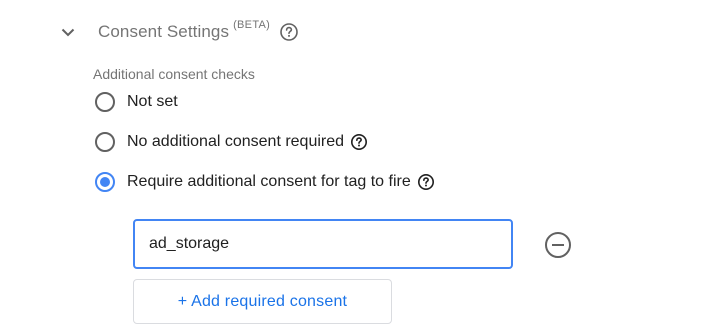 The height and width of the screenshot is (336, 704). Describe the element at coordinates (105, 102) in the screenshot. I see `radio-not-set` at that location.